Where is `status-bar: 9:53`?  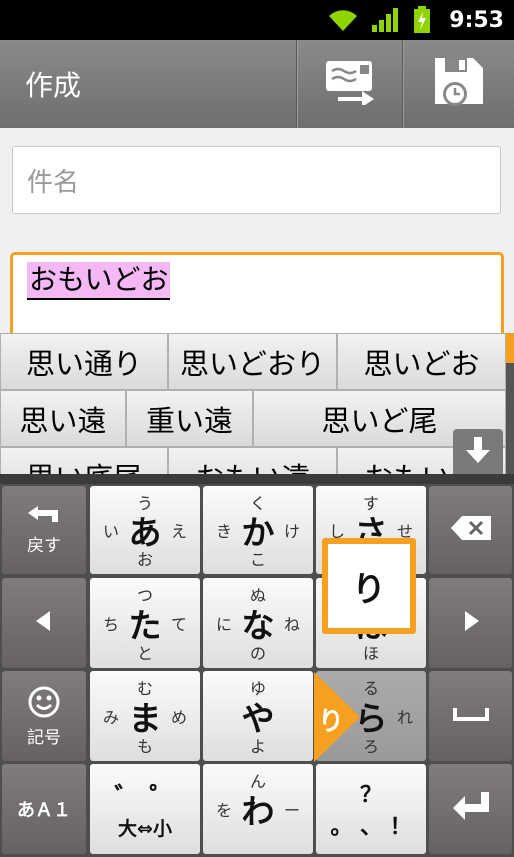 status-bar: 9:53 is located at coordinates (257, 20).